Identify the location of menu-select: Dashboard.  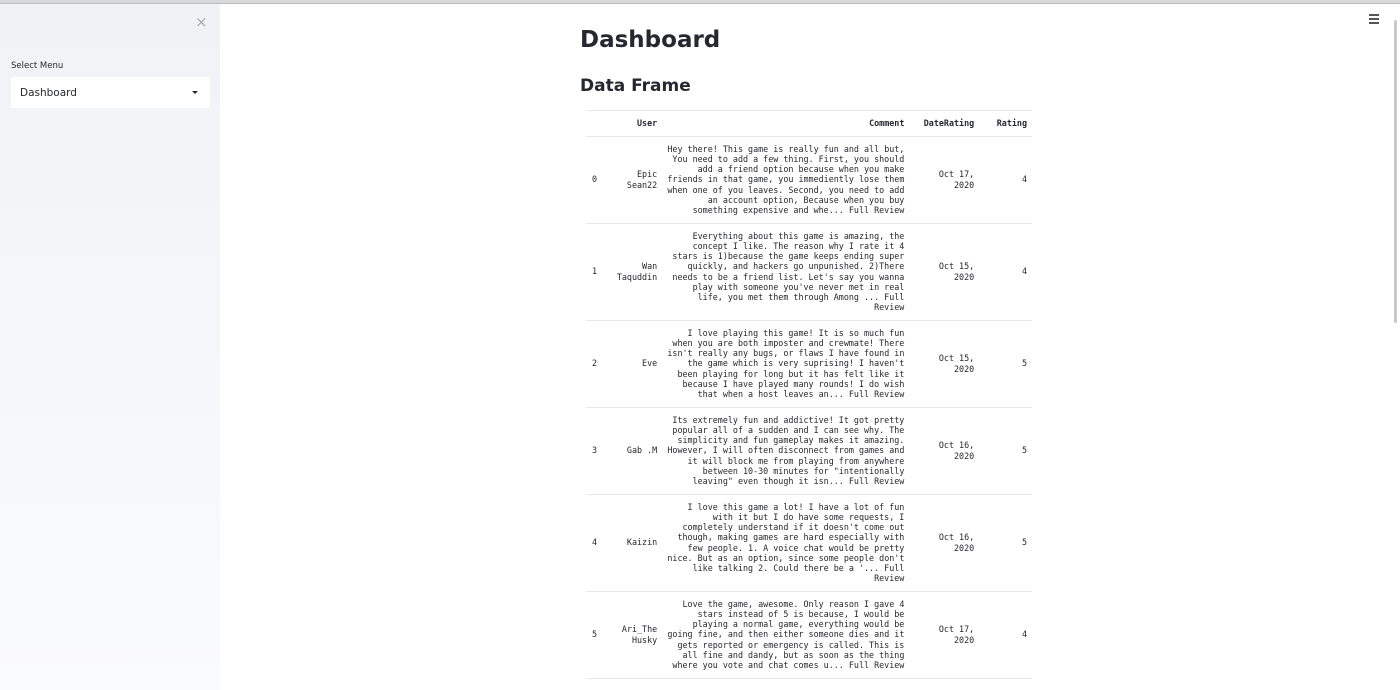
(110, 92).